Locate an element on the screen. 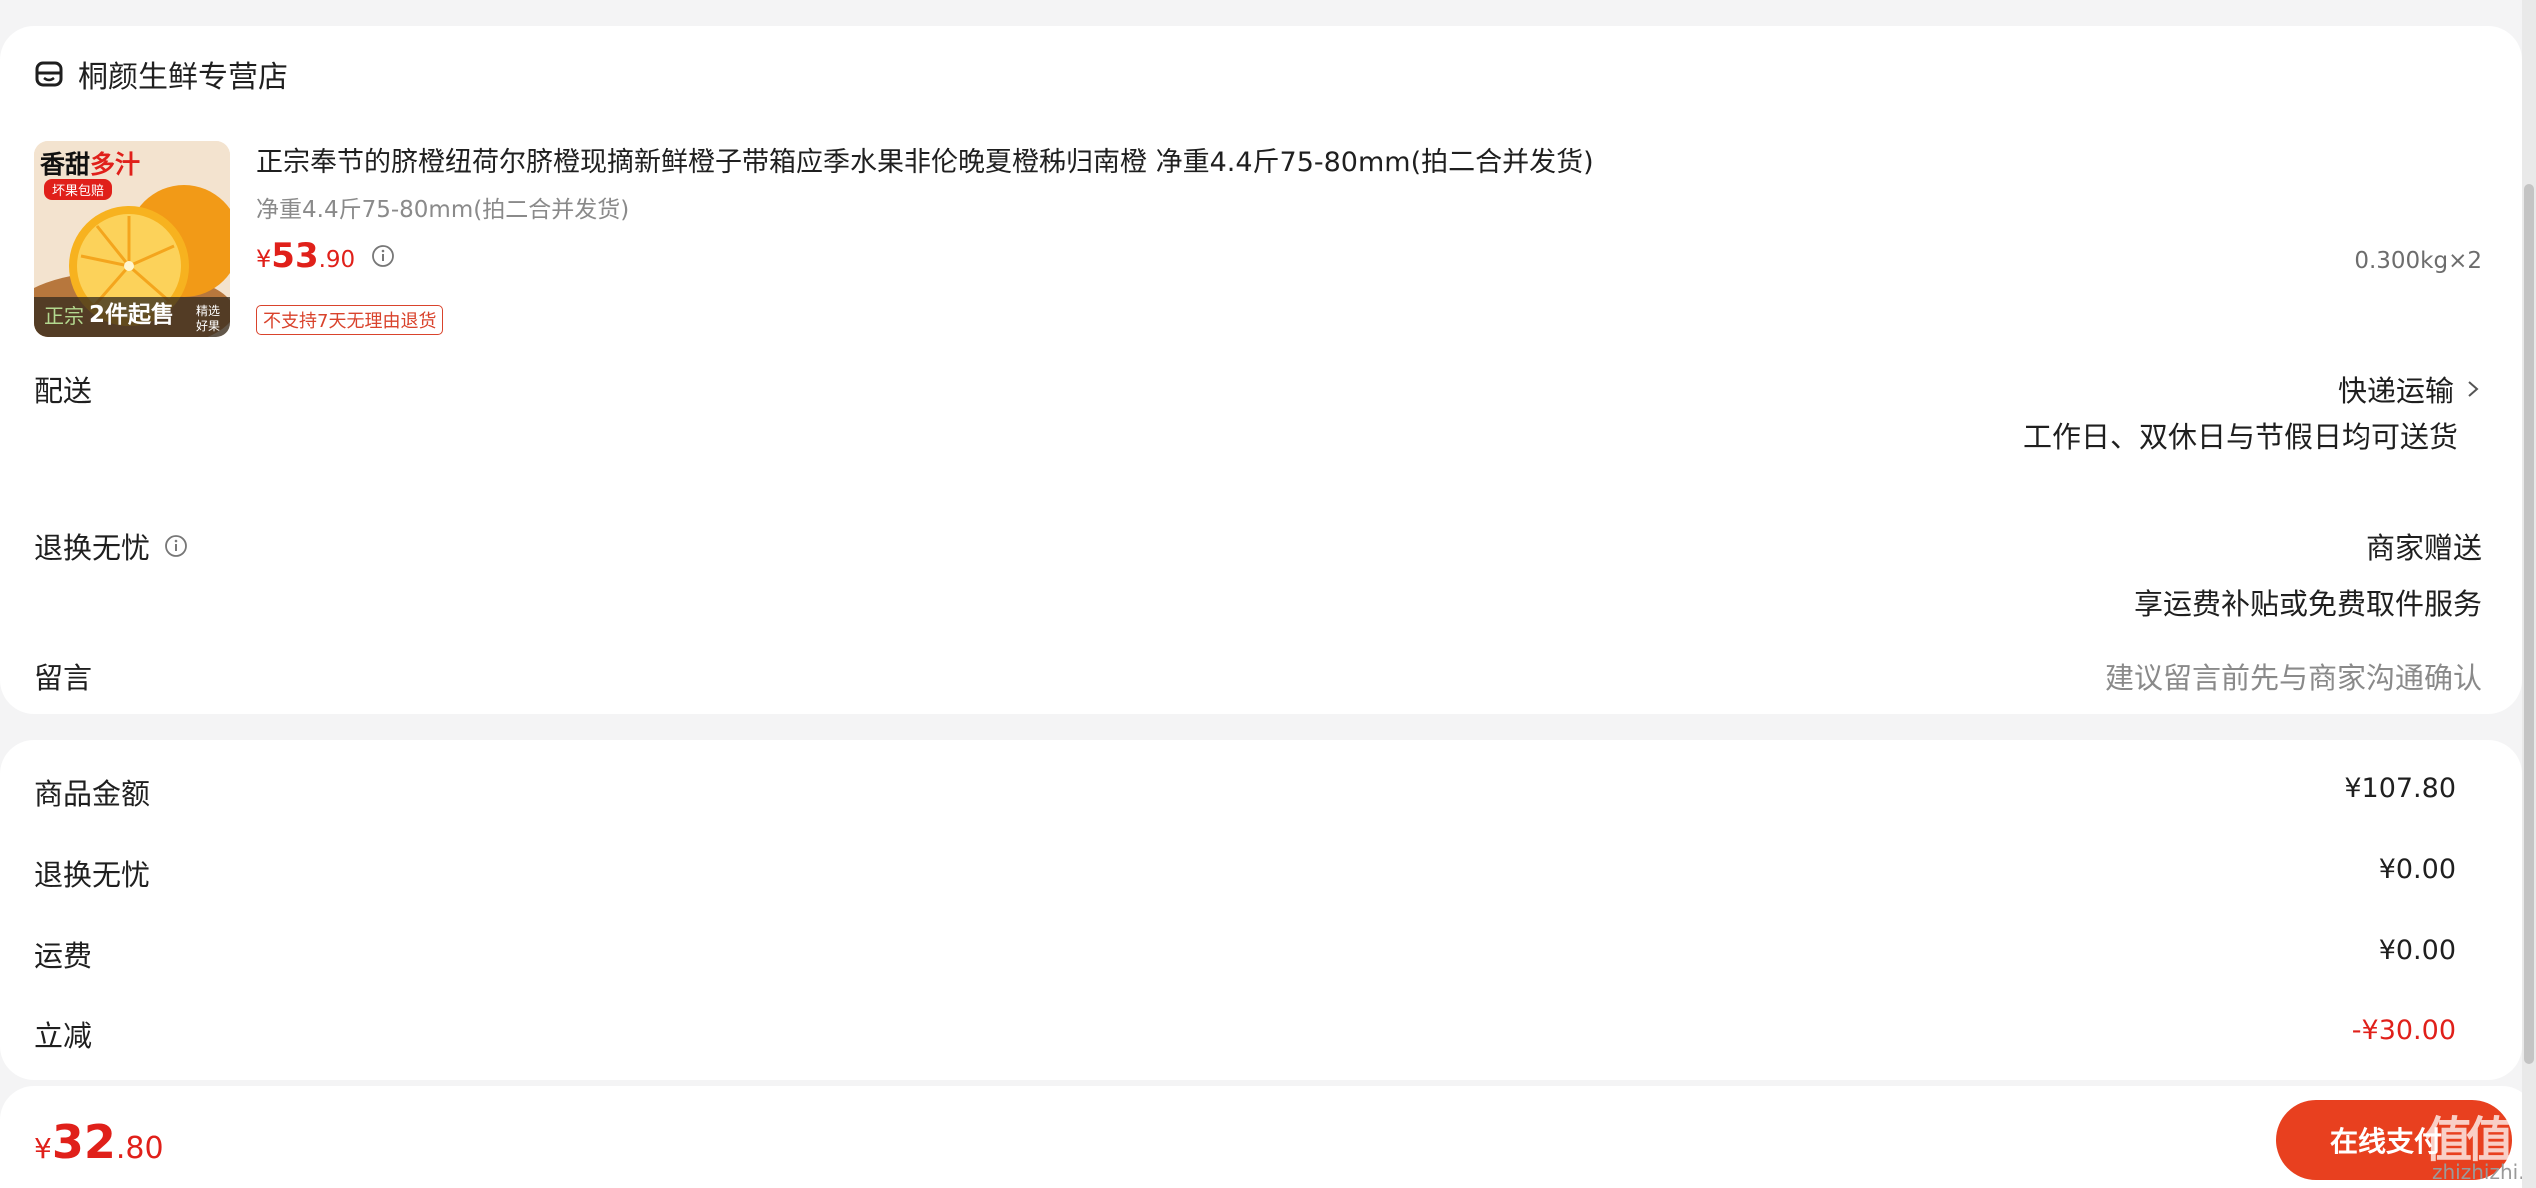 This screenshot has height=1188, width=2536. delivery-method: 快递运输 is located at coordinates (2410, 389).